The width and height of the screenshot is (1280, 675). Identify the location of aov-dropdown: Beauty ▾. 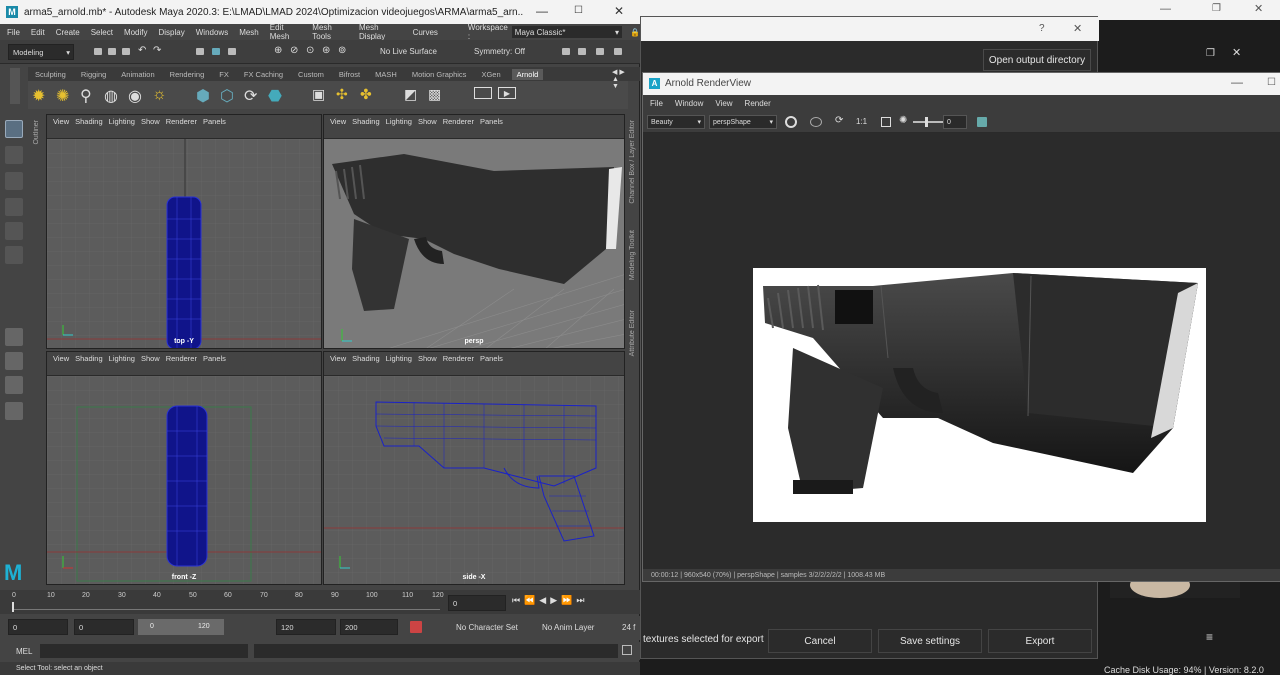
(676, 122).